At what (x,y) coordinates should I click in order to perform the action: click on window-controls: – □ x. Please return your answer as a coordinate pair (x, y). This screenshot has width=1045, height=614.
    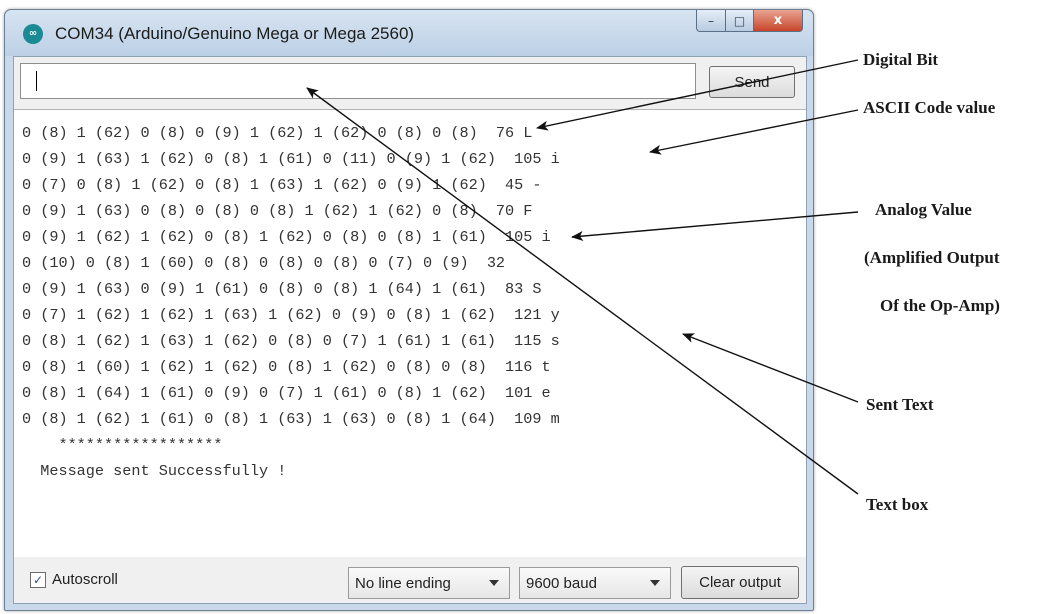
    Looking at the image, I should click on (749, 21).